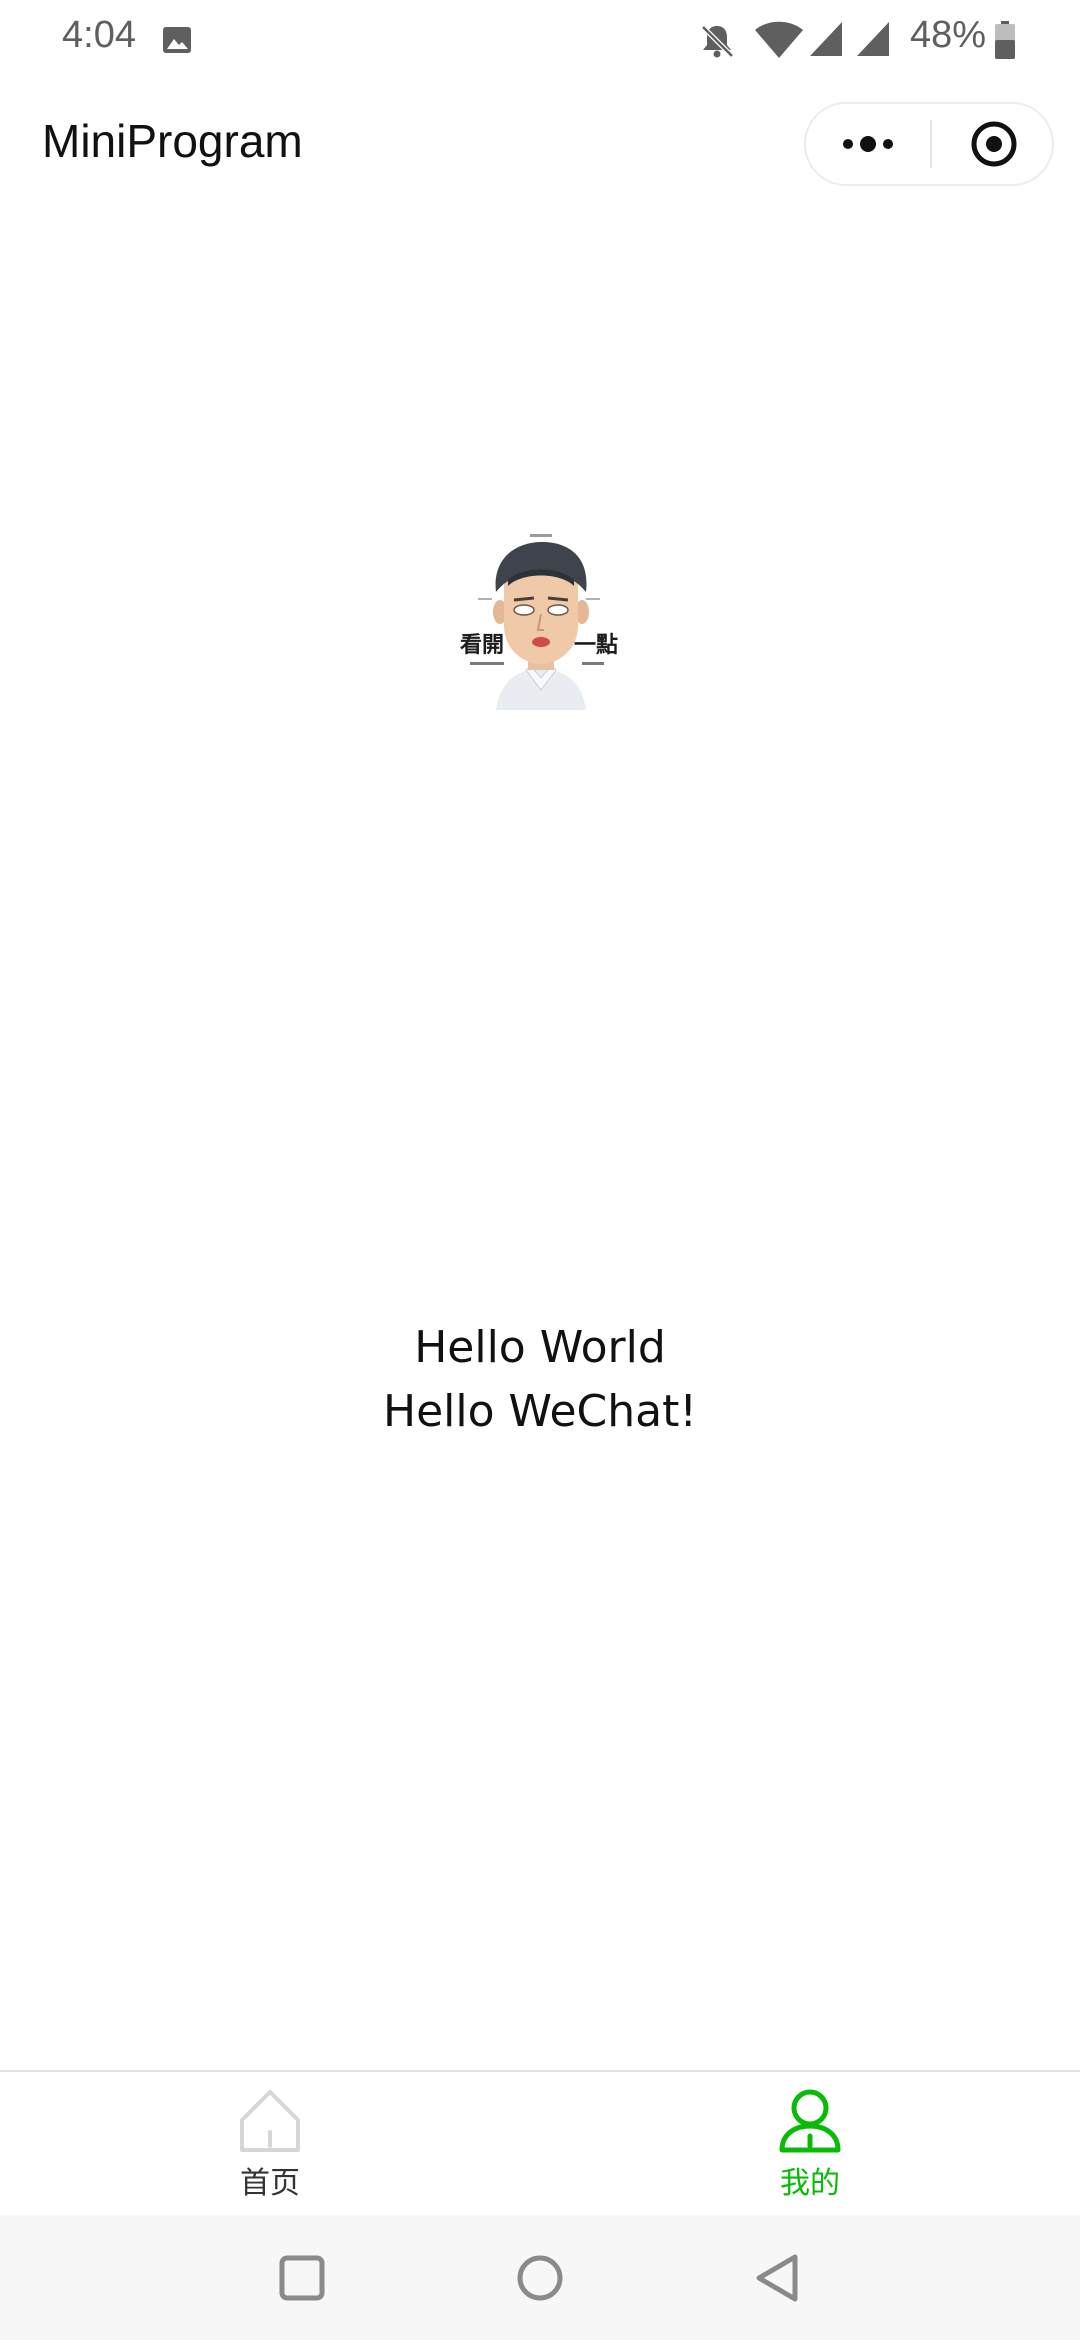 Image resolution: width=1080 pixels, height=2340 pixels. What do you see at coordinates (482, 645) in the screenshot?
I see `avatar-caption-left: 看開` at bounding box center [482, 645].